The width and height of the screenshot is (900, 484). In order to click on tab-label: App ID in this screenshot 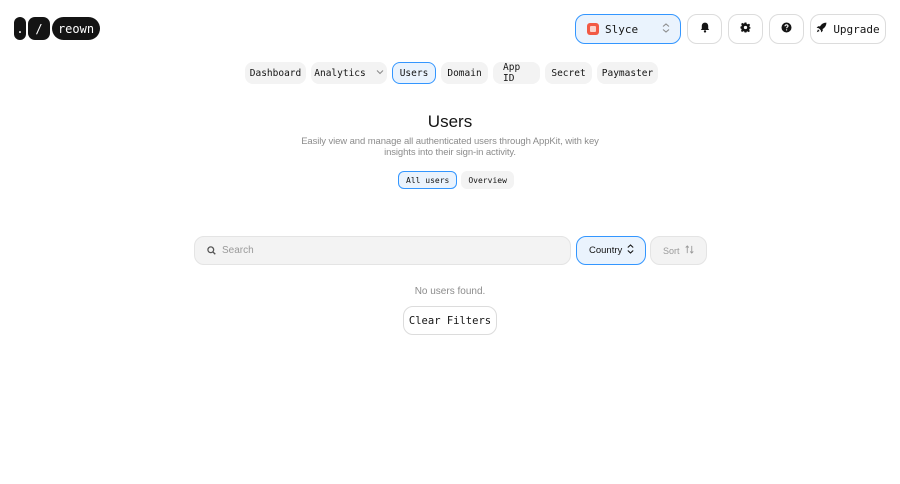, I will do `click(512, 73)`.